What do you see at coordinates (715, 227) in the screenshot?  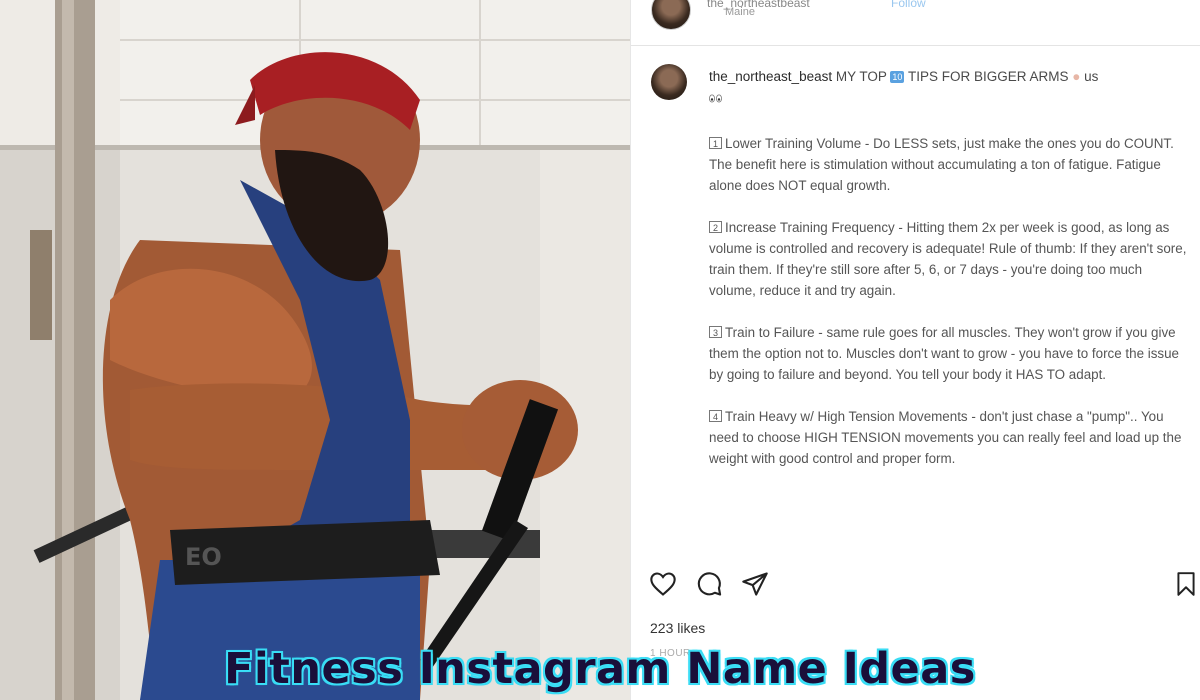 I see `number-box-icon: 2` at bounding box center [715, 227].